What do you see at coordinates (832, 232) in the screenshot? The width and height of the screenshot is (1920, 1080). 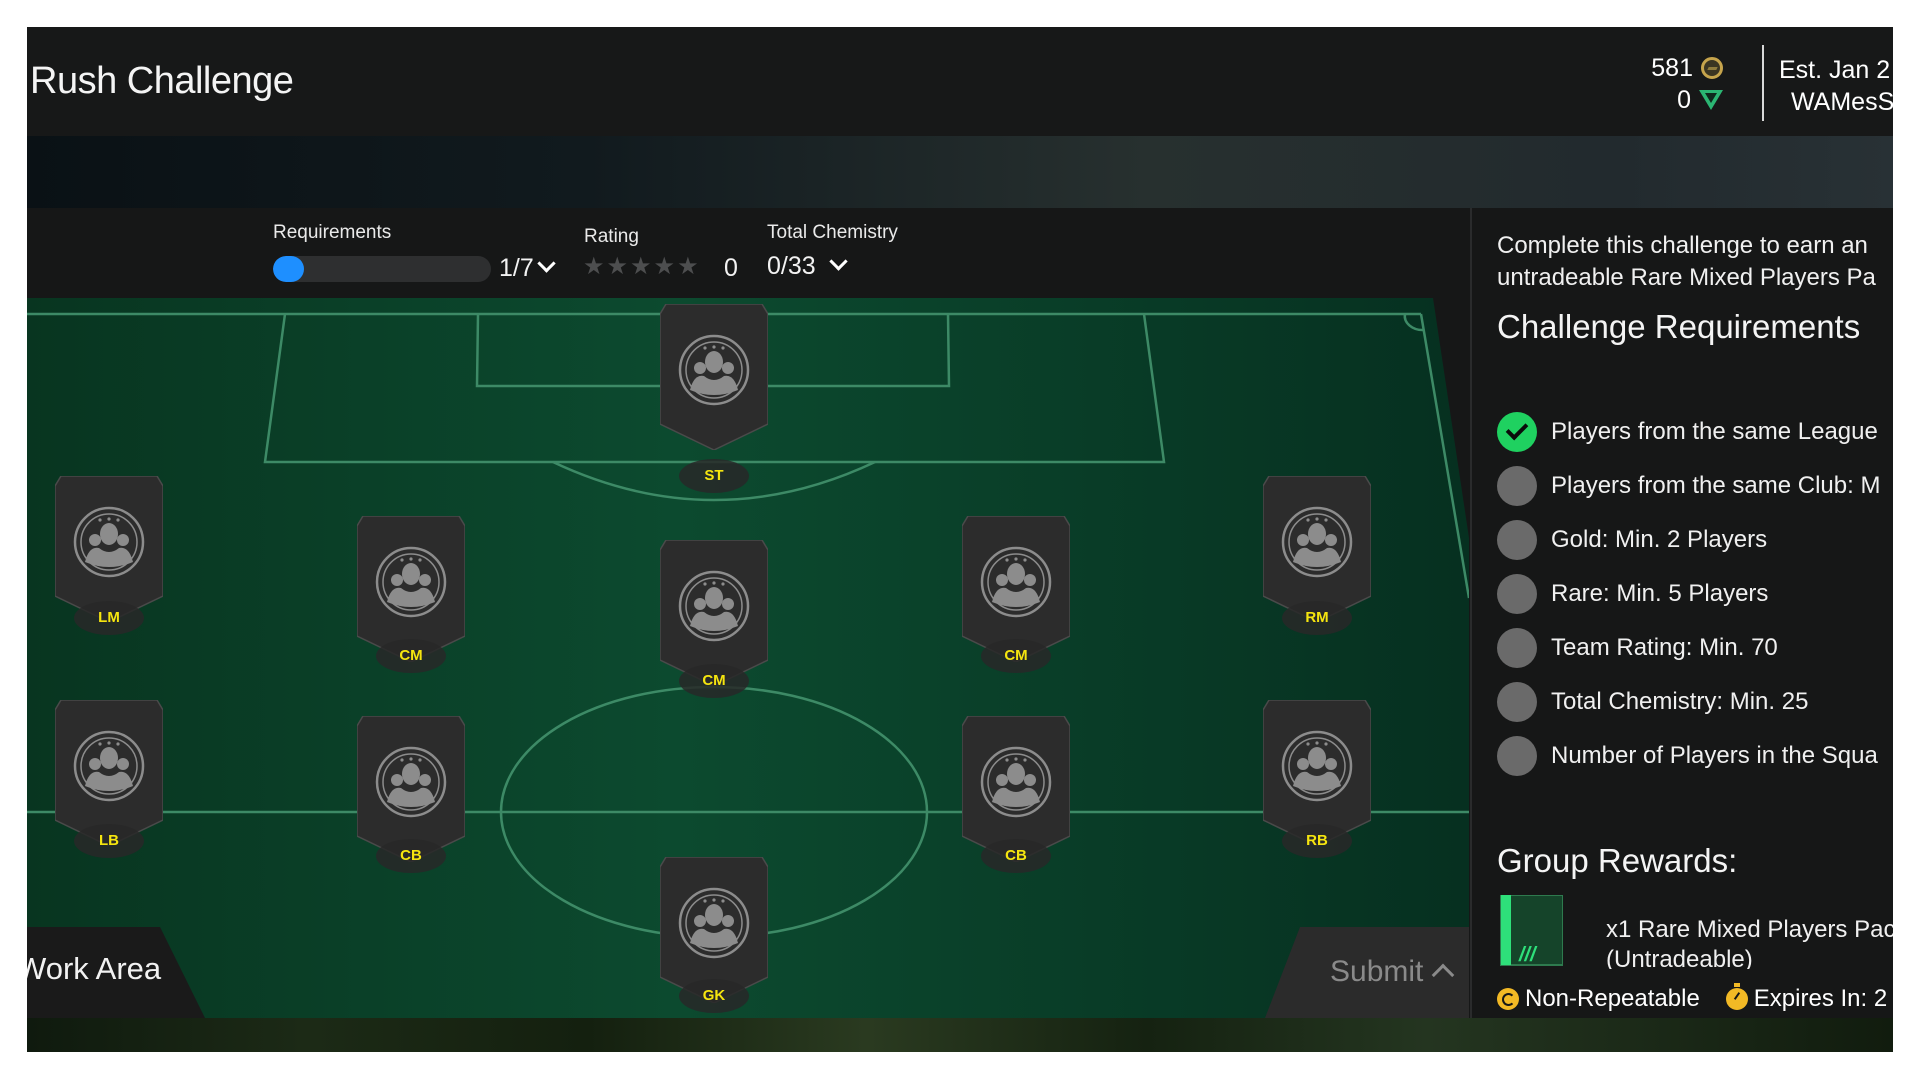 I see `chemistry-label: Total Chemistry` at bounding box center [832, 232].